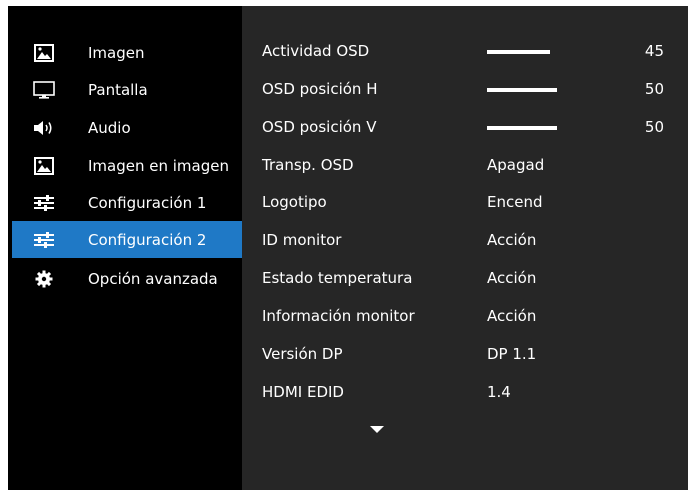 The width and height of the screenshot is (693, 494). I want to click on sidebar-item-opcion-avanzada: Opción avanzada, so click(127, 278).